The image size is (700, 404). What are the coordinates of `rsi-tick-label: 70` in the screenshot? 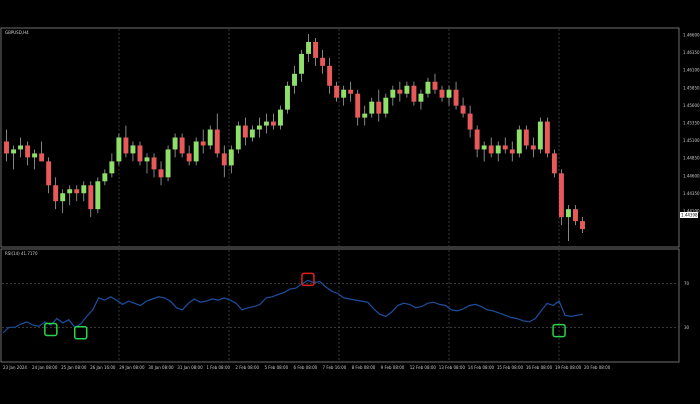 It's located at (687, 283).